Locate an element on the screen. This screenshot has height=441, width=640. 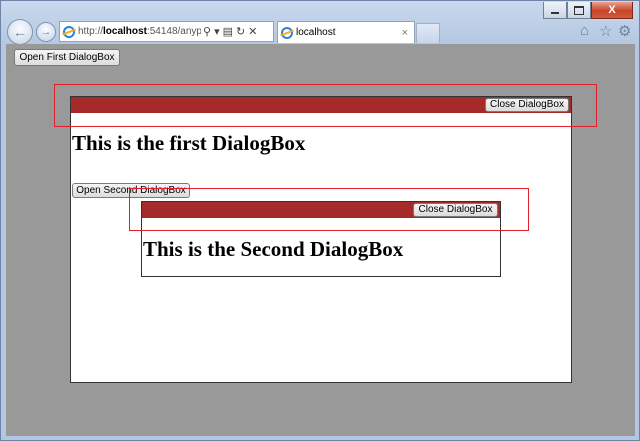
tab-ie-logo-icon is located at coordinates (287, 32).